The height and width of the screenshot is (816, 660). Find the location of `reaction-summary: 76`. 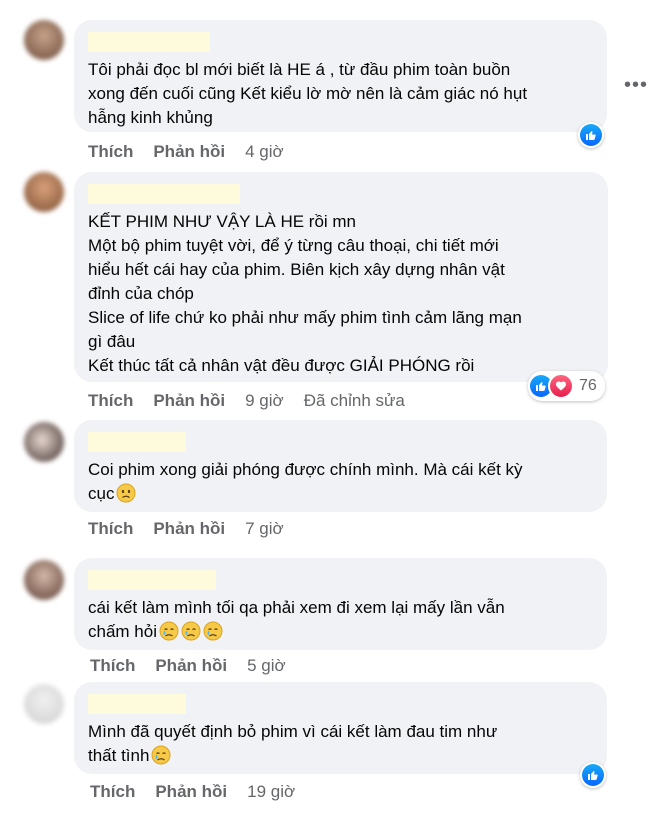

reaction-summary: 76 is located at coordinates (566, 386).